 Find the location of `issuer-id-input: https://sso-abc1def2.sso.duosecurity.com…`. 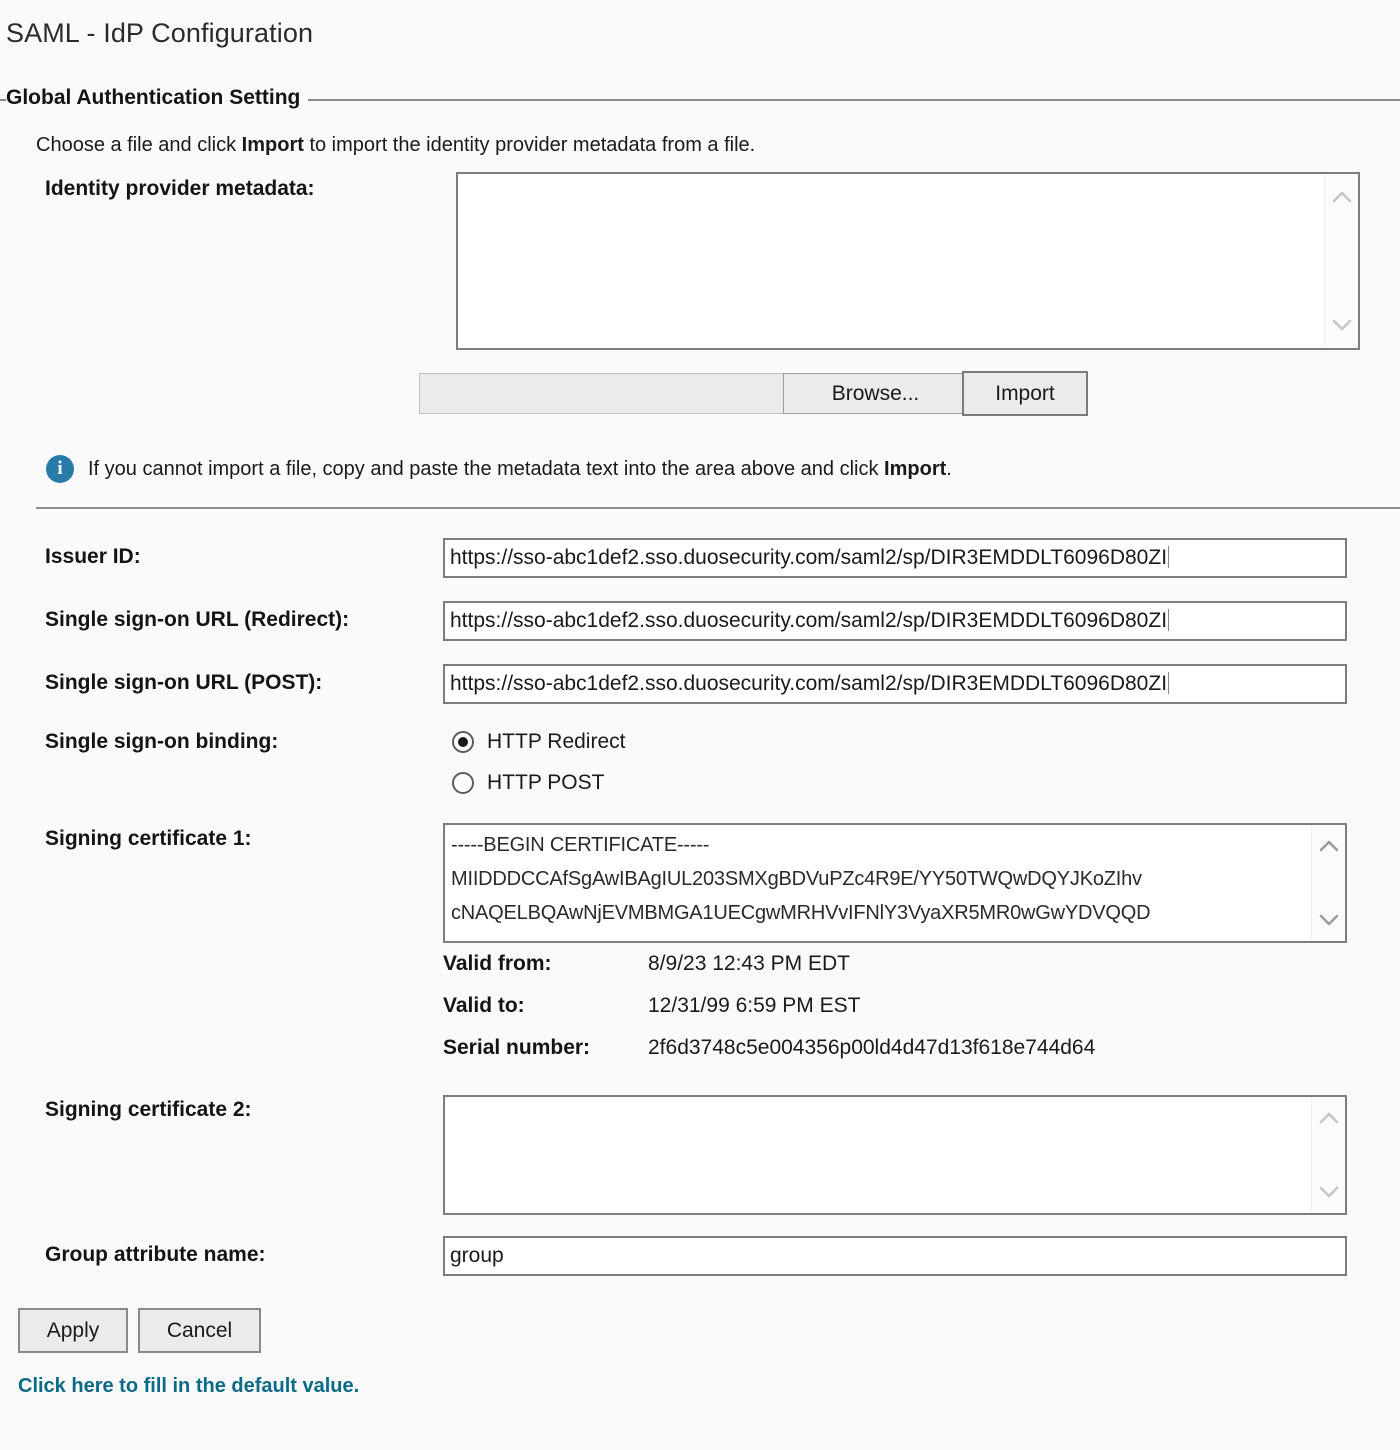

issuer-id-input: https://sso-abc1def2.sso.duosecurity.com… is located at coordinates (895, 558).